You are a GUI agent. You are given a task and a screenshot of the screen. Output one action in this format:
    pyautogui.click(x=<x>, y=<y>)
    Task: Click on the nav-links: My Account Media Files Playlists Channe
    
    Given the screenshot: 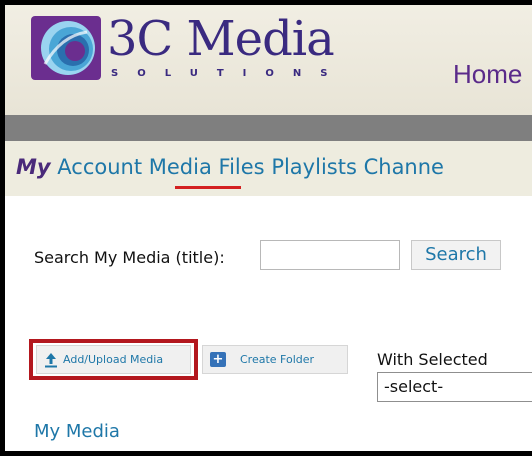 What is the action you would take?
    pyautogui.click(x=230, y=167)
    